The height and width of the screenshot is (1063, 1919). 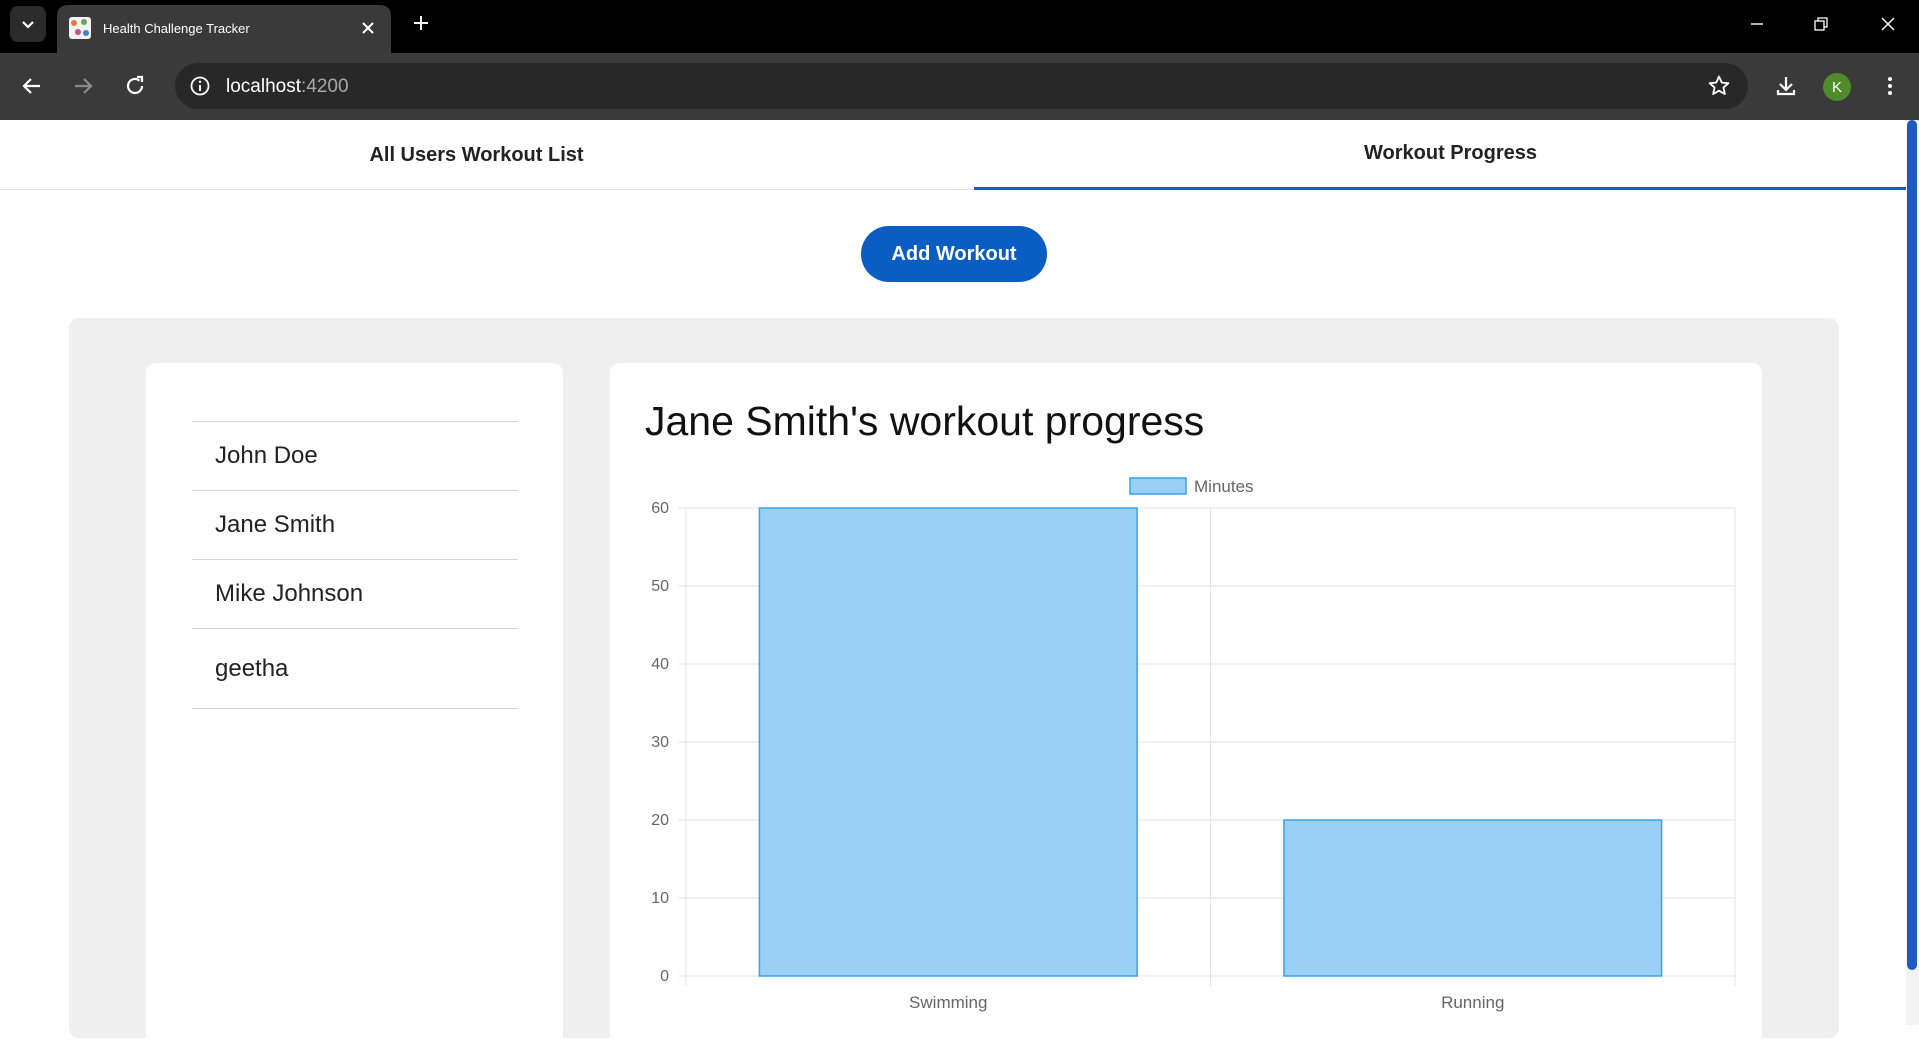 What do you see at coordinates (1472, 1002) in the screenshot?
I see `x-tick-label: Running` at bounding box center [1472, 1002].